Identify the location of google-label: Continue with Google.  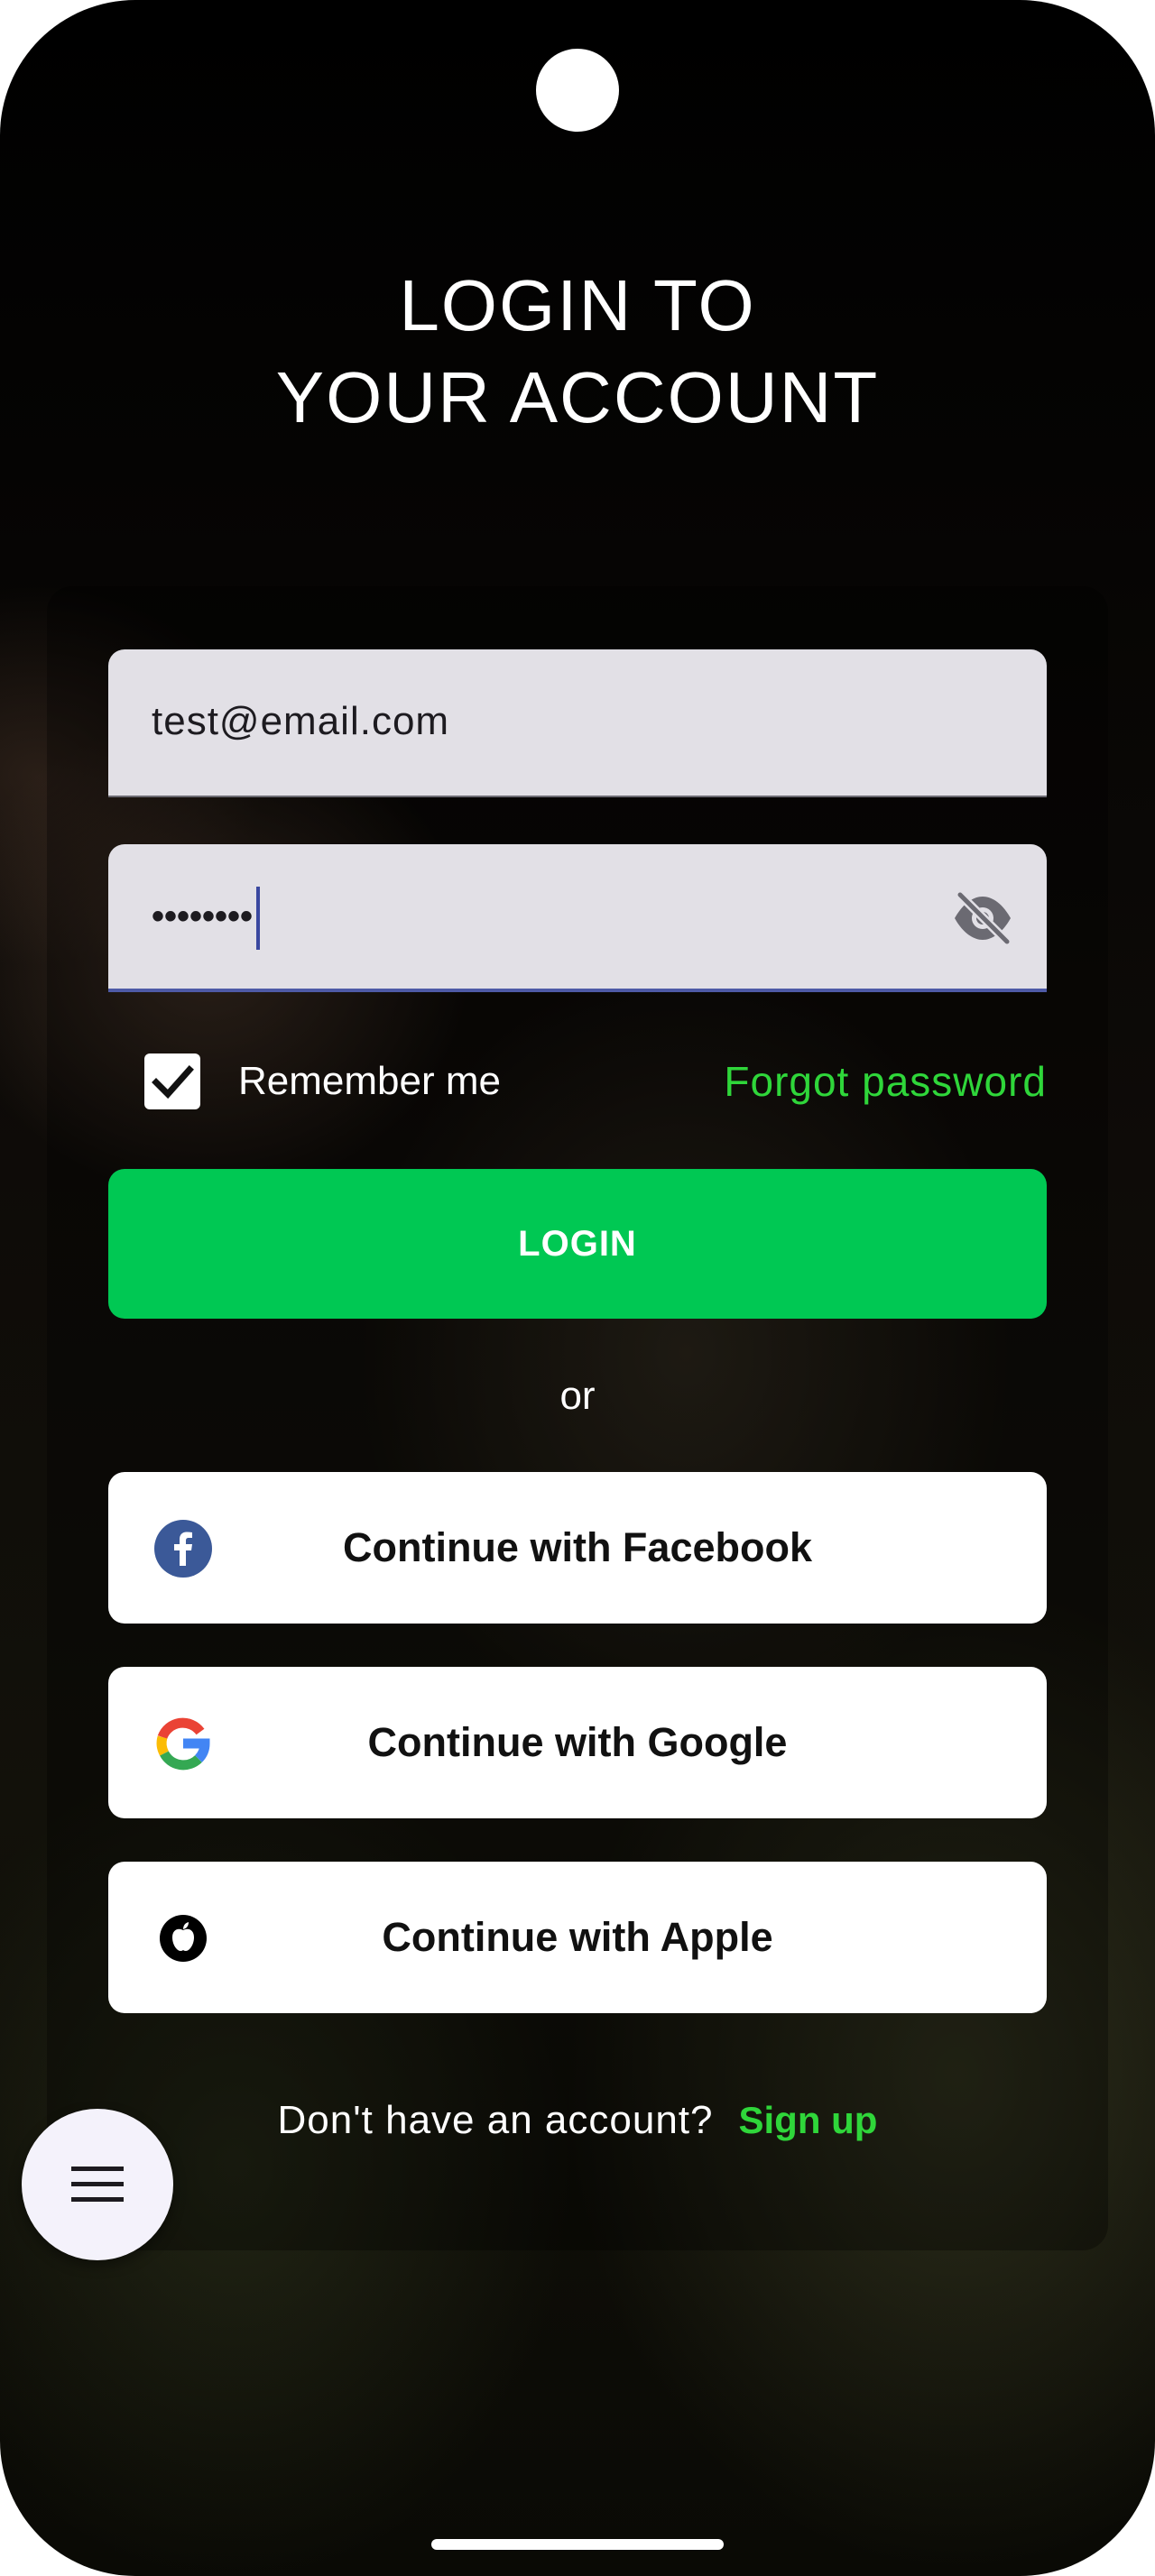
(577, 1742).